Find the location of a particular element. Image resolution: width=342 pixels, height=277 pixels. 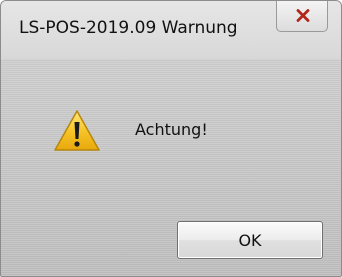

window-title: LS-POS-2019.09 Warnung is located at coordinates (128, 28).